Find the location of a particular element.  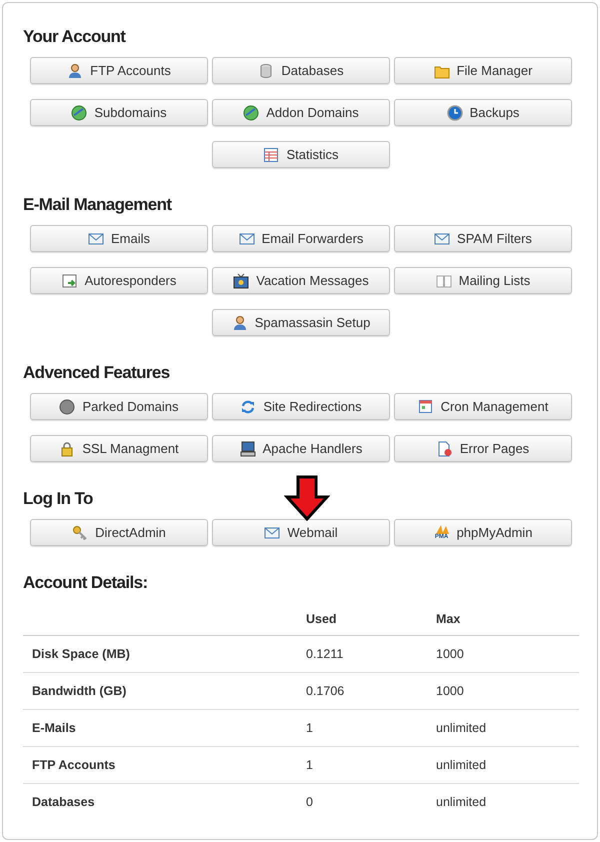

menu-button: Spamassasin Setup is located at coordinates (301, 322).